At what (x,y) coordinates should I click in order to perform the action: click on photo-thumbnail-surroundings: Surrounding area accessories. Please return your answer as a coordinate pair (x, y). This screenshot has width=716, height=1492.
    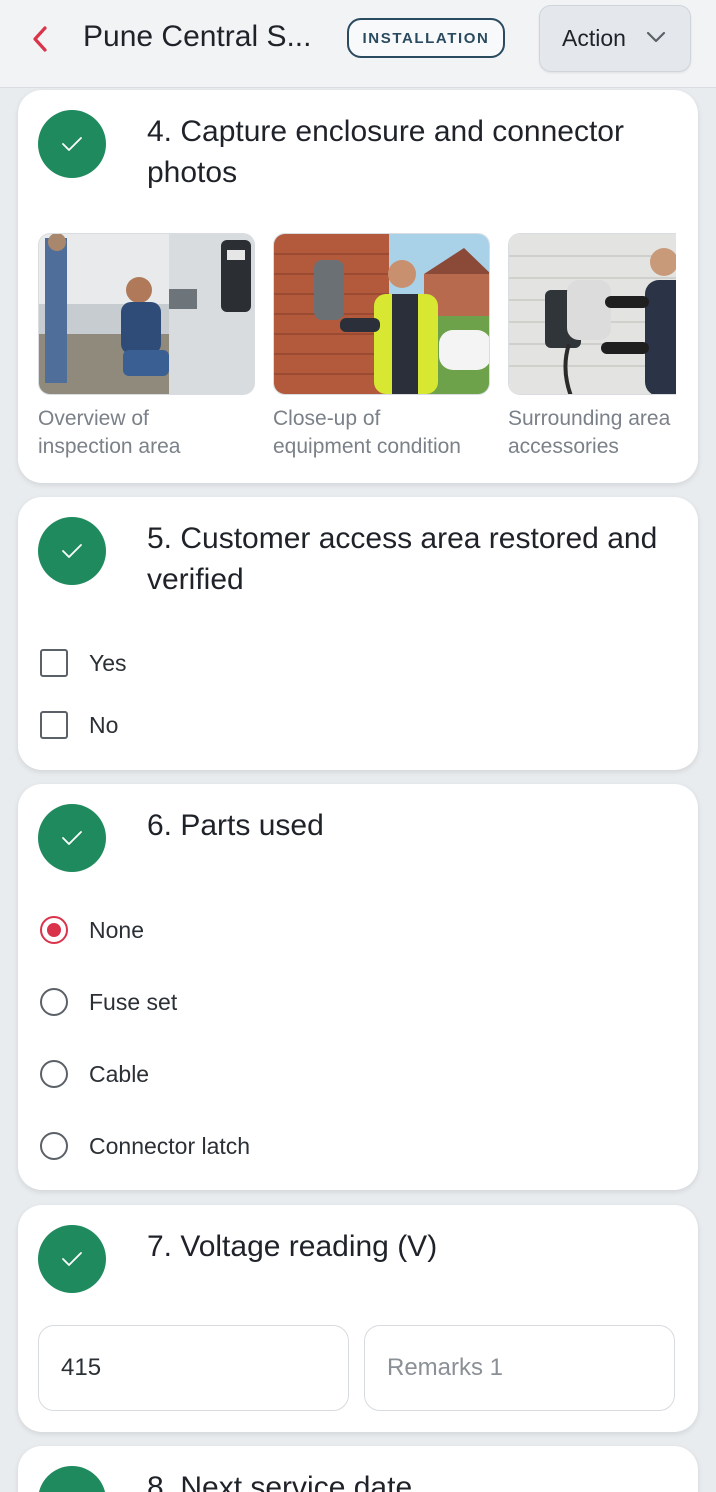
    Looking at the image, I should click on (592, 353).